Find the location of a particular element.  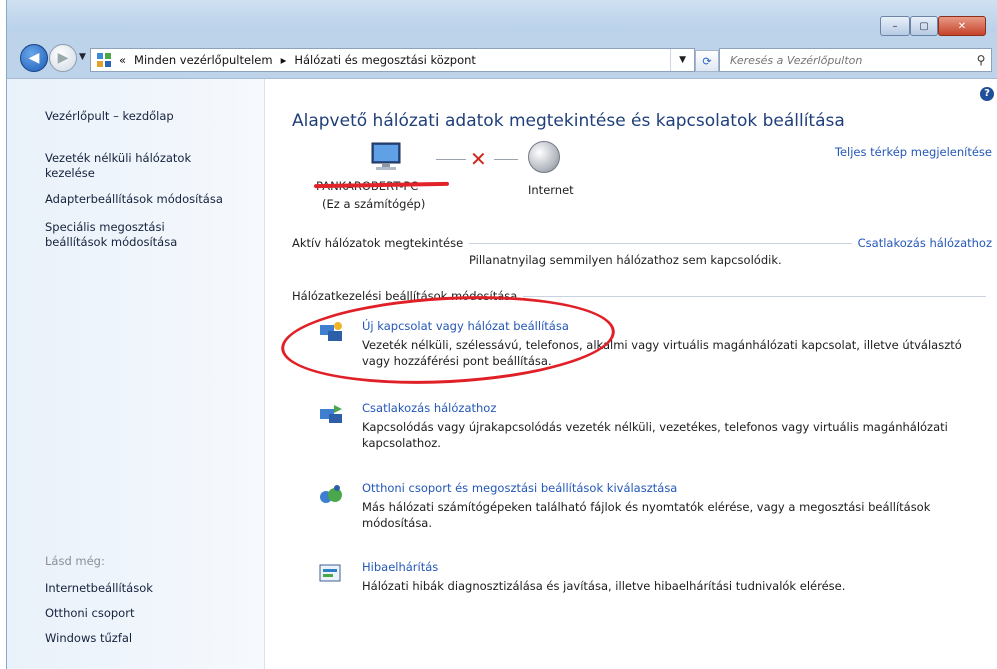

sidebar-item-internet-options: Internetbeállítások is located at coordinates (150, 588).